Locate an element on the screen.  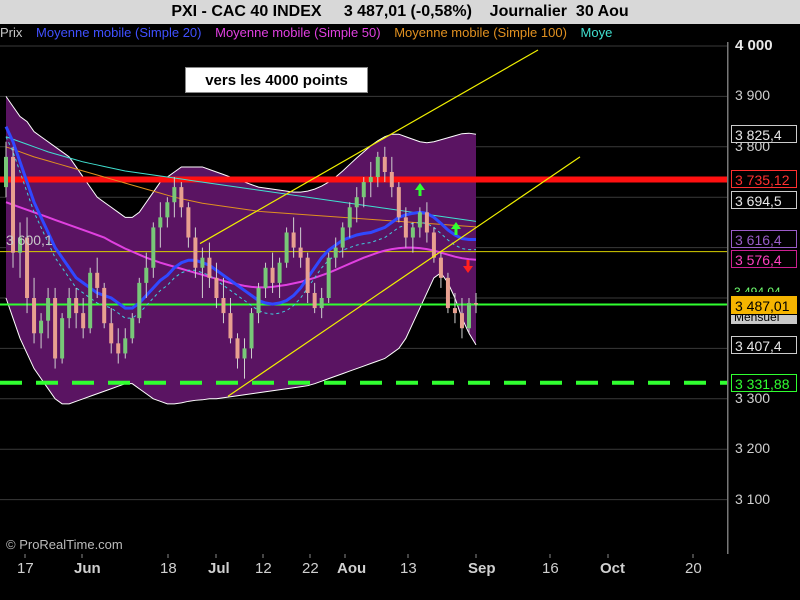
price-tag: 3 825,4 is located at coordinates (764, 133).